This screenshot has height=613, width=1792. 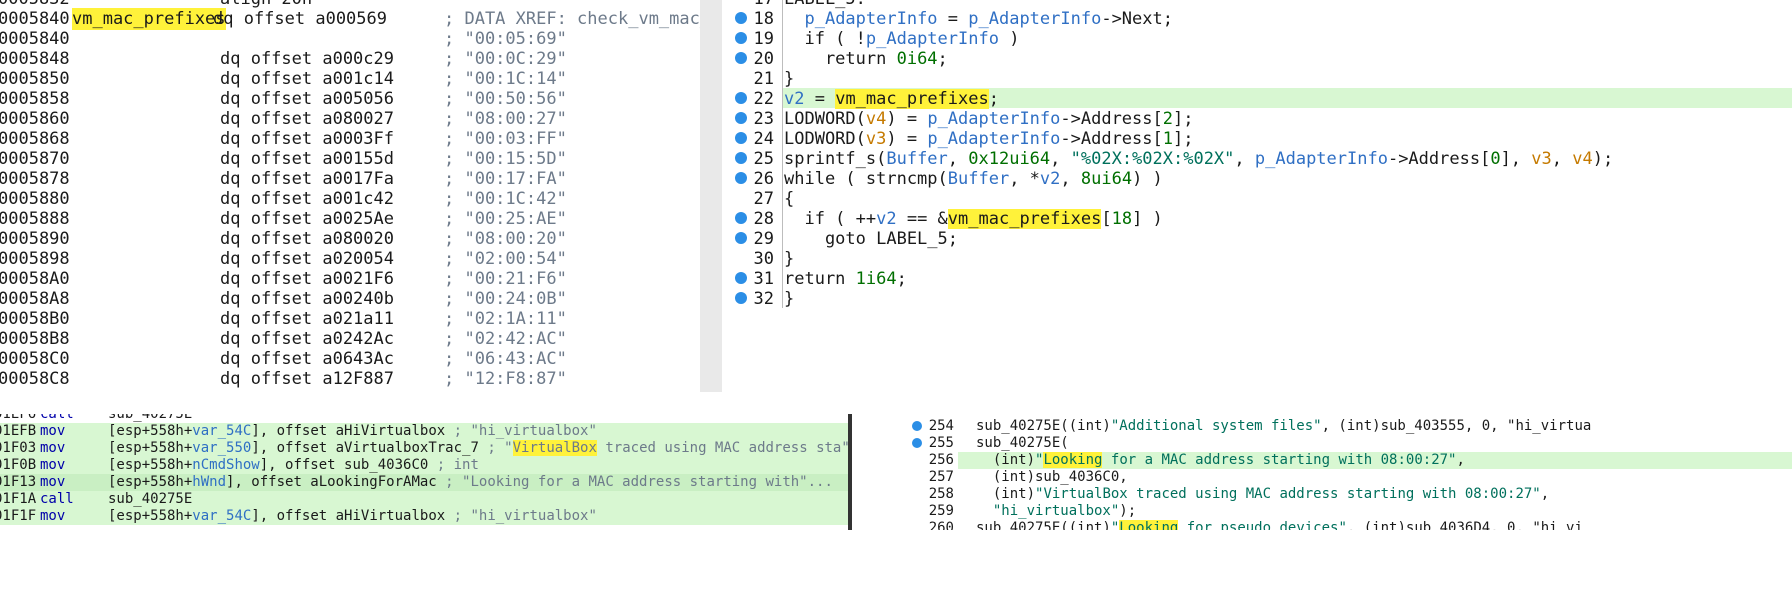 What do you see at coordinates (350, 359) in the screenshot?
I see `disasm-line: 00058C0 dq offset a0643Ac ; "06:43:AC"` at bounding box center [350, 359].